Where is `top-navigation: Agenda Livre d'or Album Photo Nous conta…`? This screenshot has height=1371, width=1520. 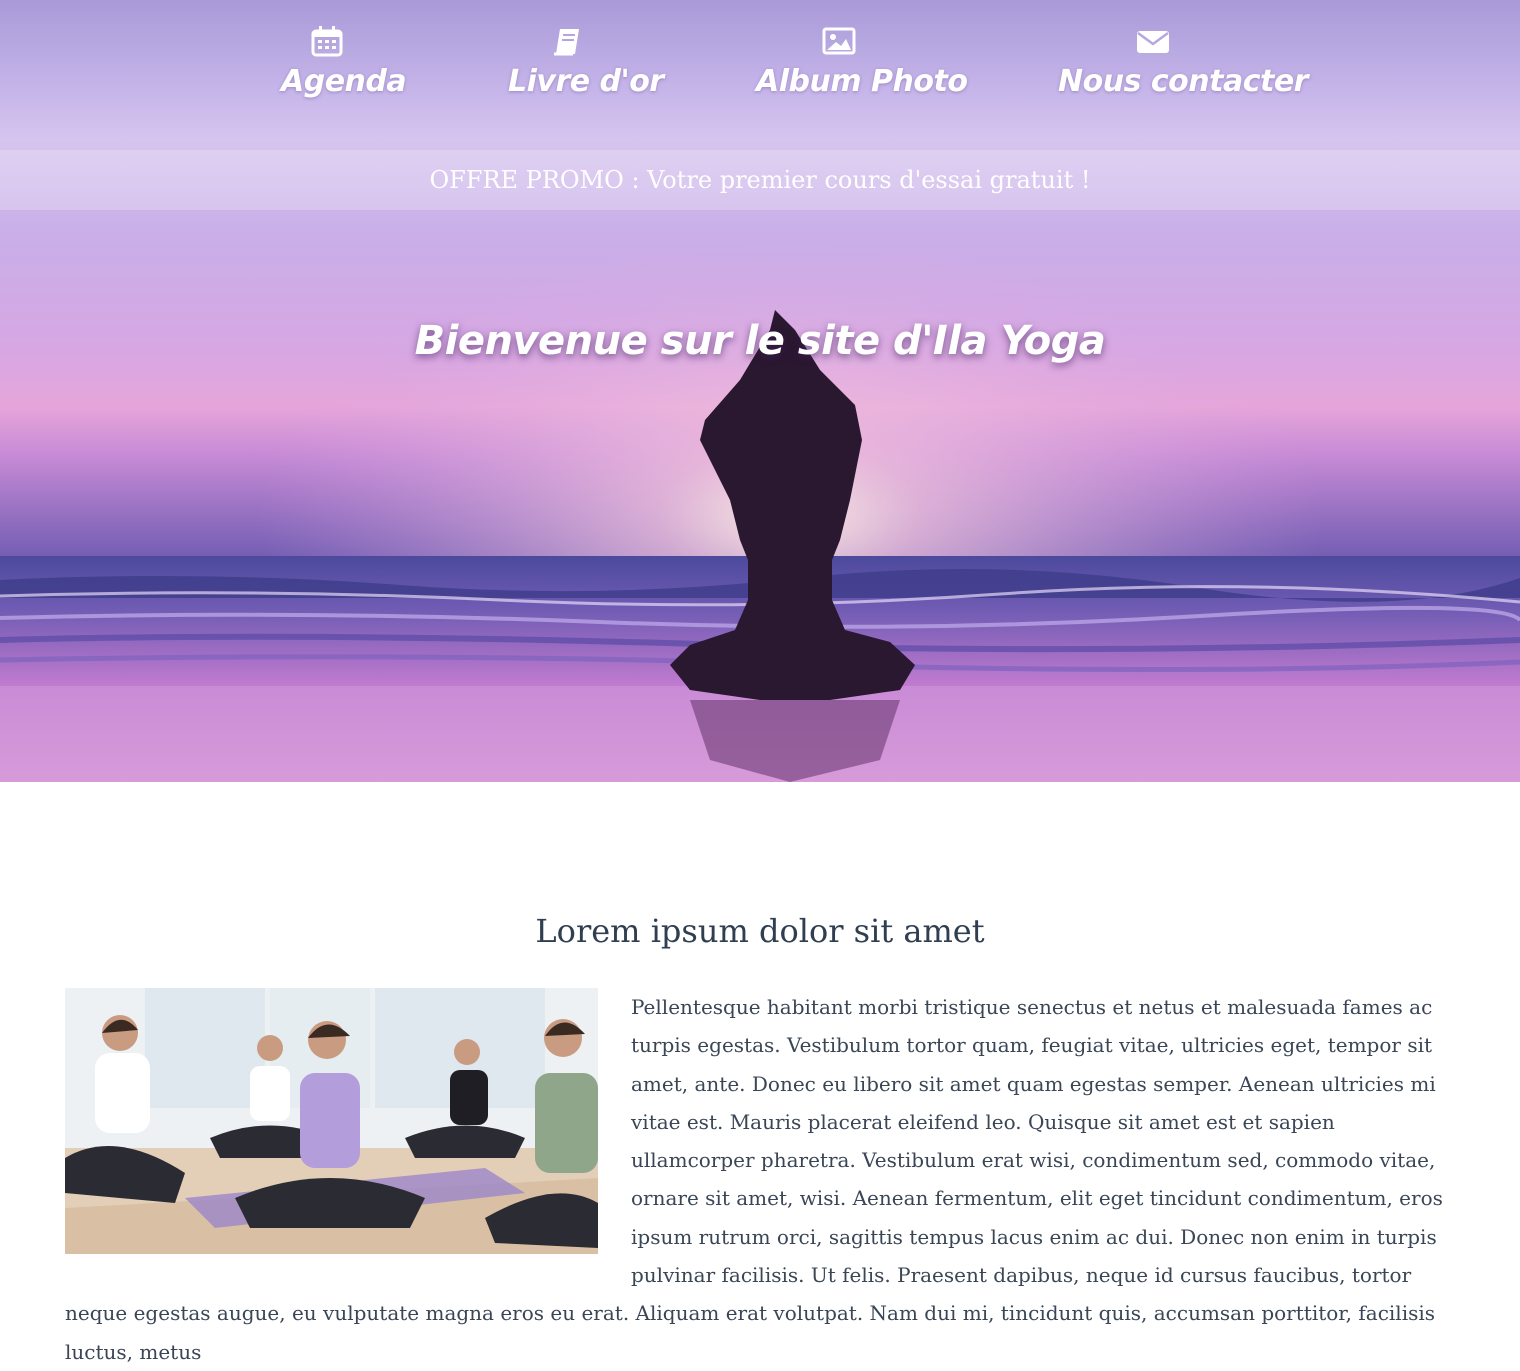
top-navigation: Agenda Livre d'or Album Photo Nous conta… is located at coordinates (760, 75).